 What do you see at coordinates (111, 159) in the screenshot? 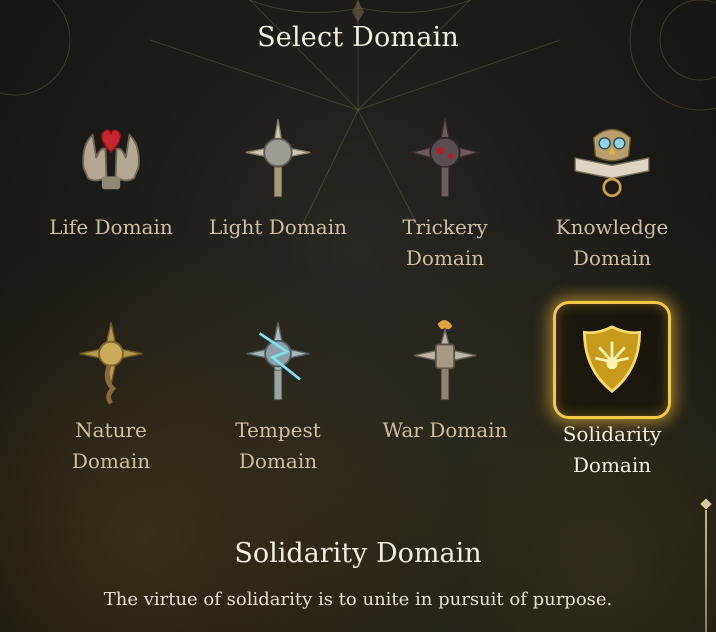
I see `life-domain-icon` at bounding box center [111, 159].